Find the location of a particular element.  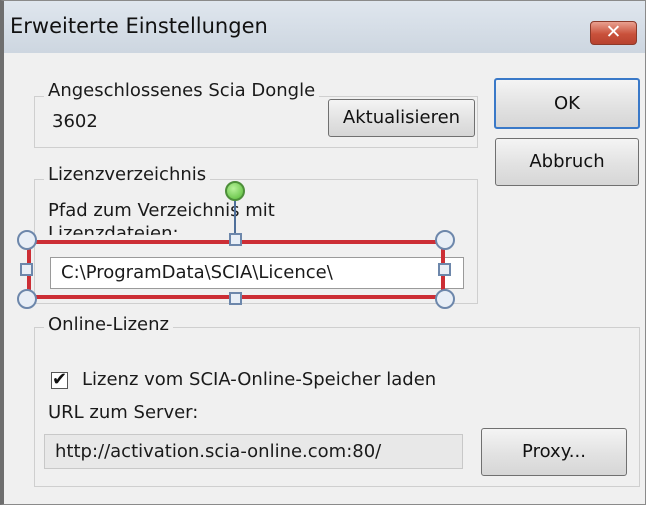

check-icon: ✔ is located at coordinates (60, 379).